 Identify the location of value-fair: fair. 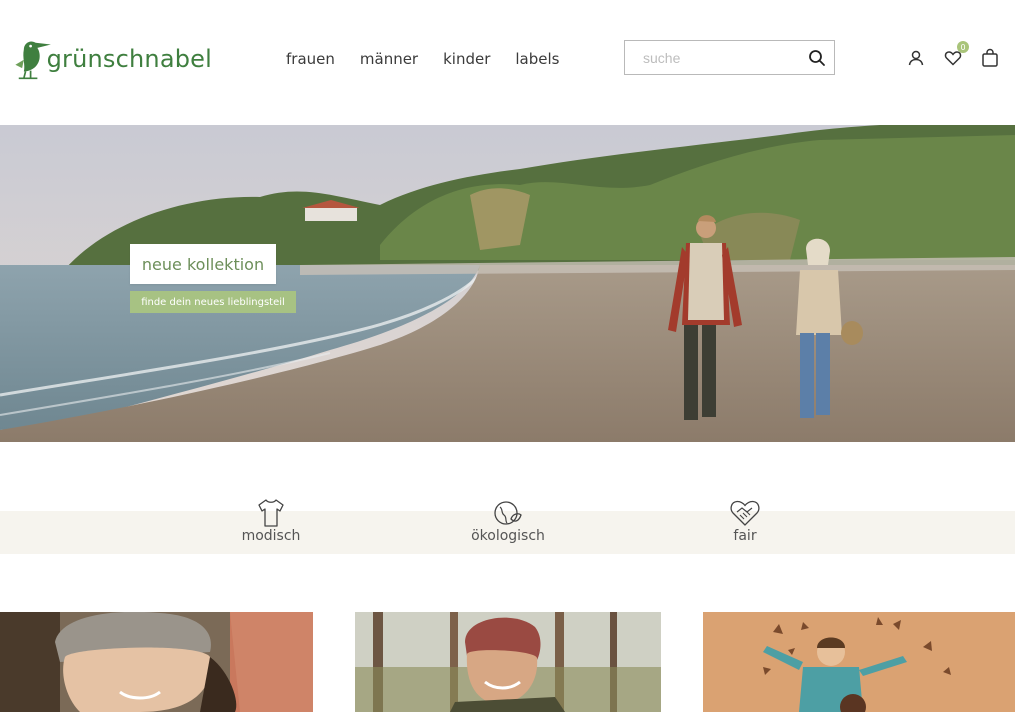
(745, 520).